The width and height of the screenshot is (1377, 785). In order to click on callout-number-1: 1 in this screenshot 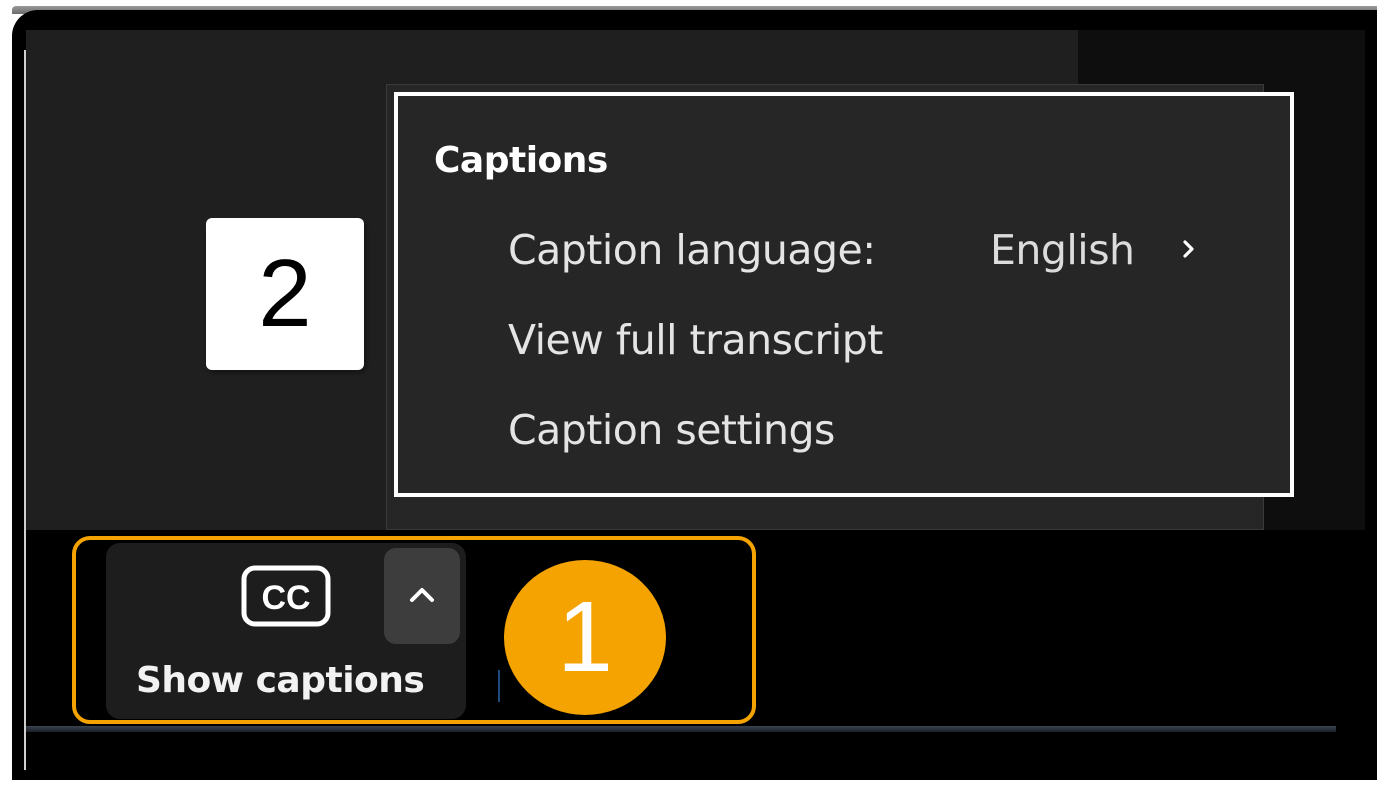, I will do `click(585, 637)`.